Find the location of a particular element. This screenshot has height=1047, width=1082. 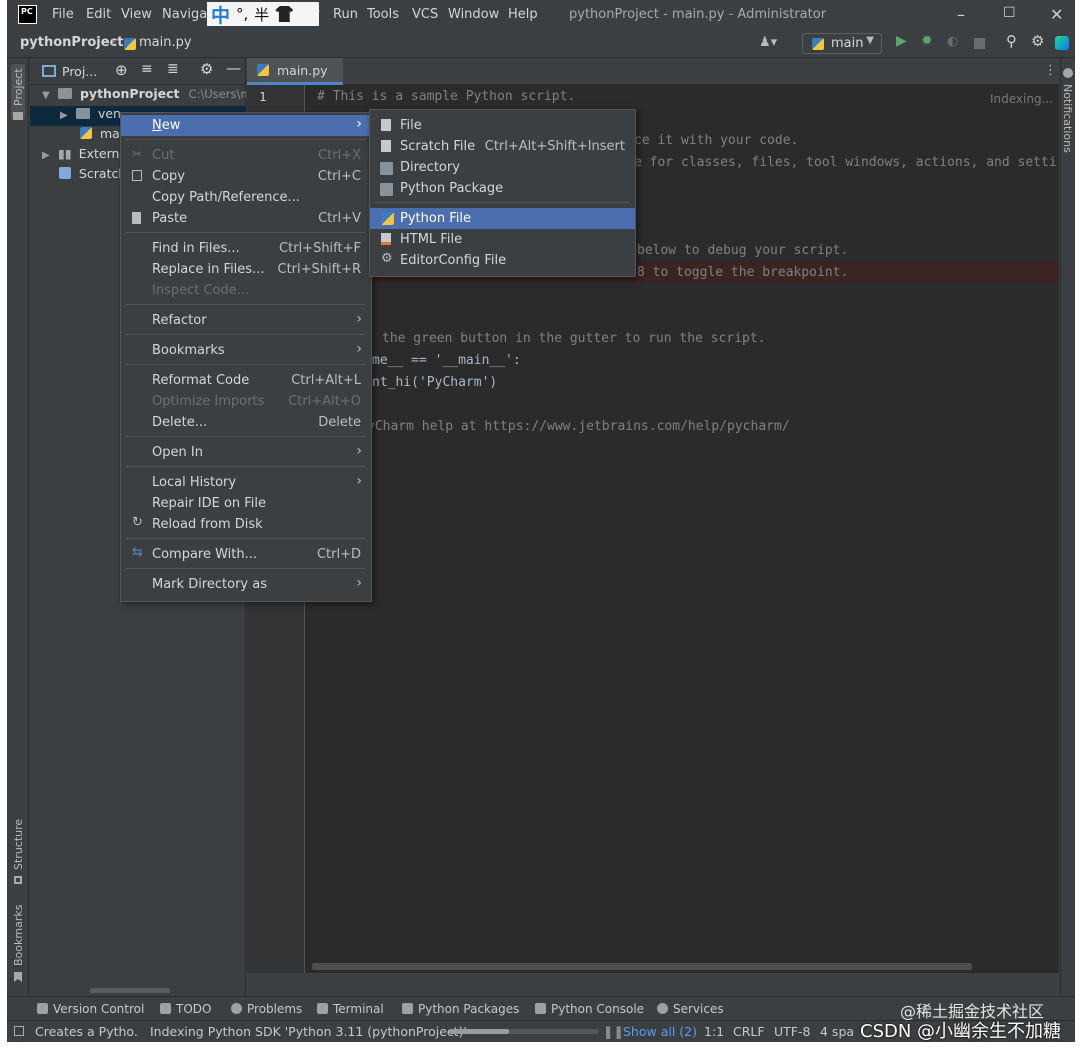

breadcrumb-file: main.py is located at coordinates (165, 42).